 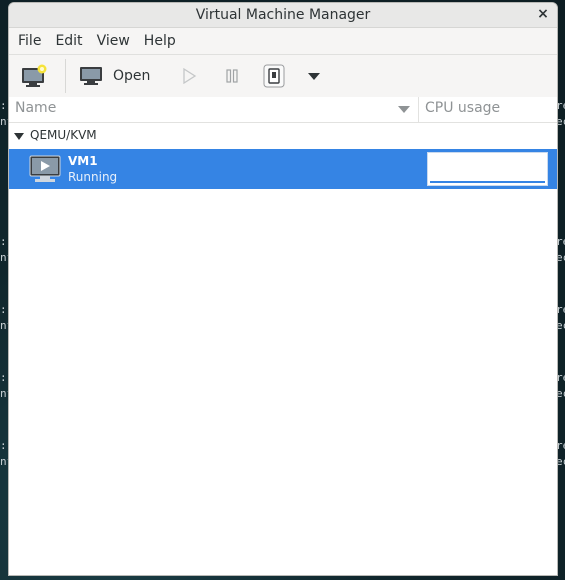 What do you see at coordinates (132, 76) in the screenshot?
I see `open-button-label: Open` at bounding box center [132, 76].